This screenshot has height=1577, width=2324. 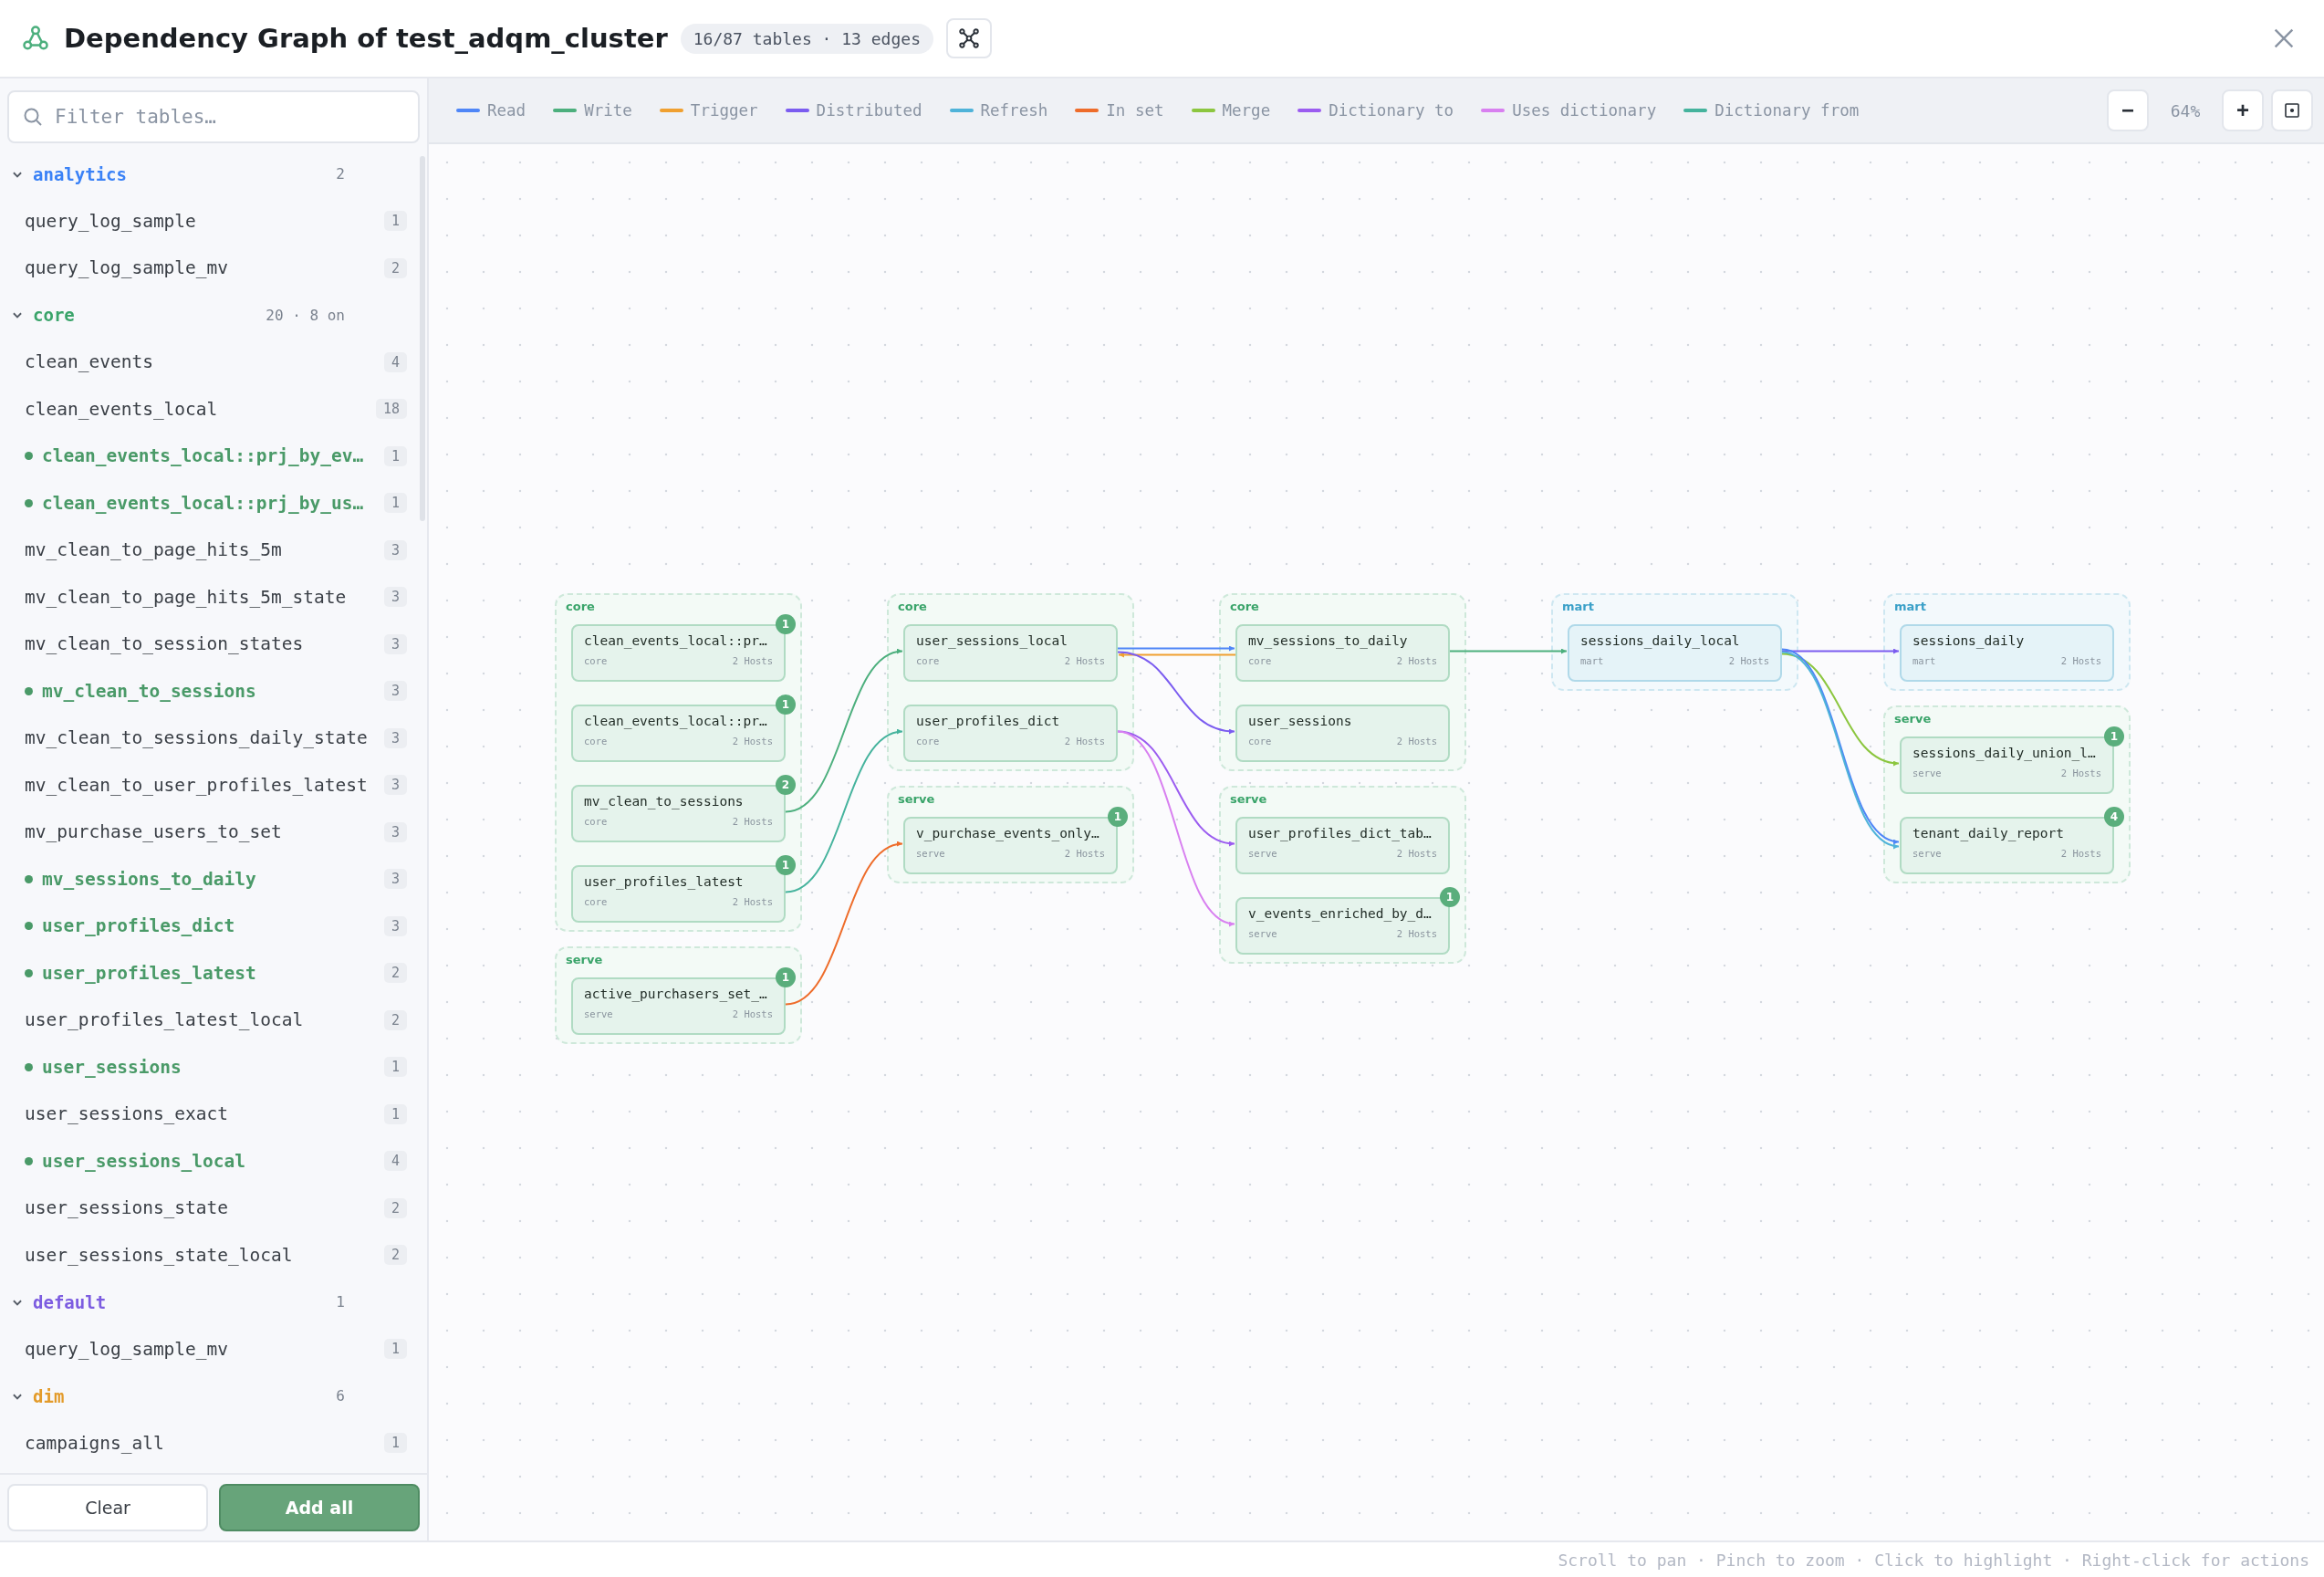 I want to click on node-title: mv_sessions_to_daily, so click(x=1328, y=640).